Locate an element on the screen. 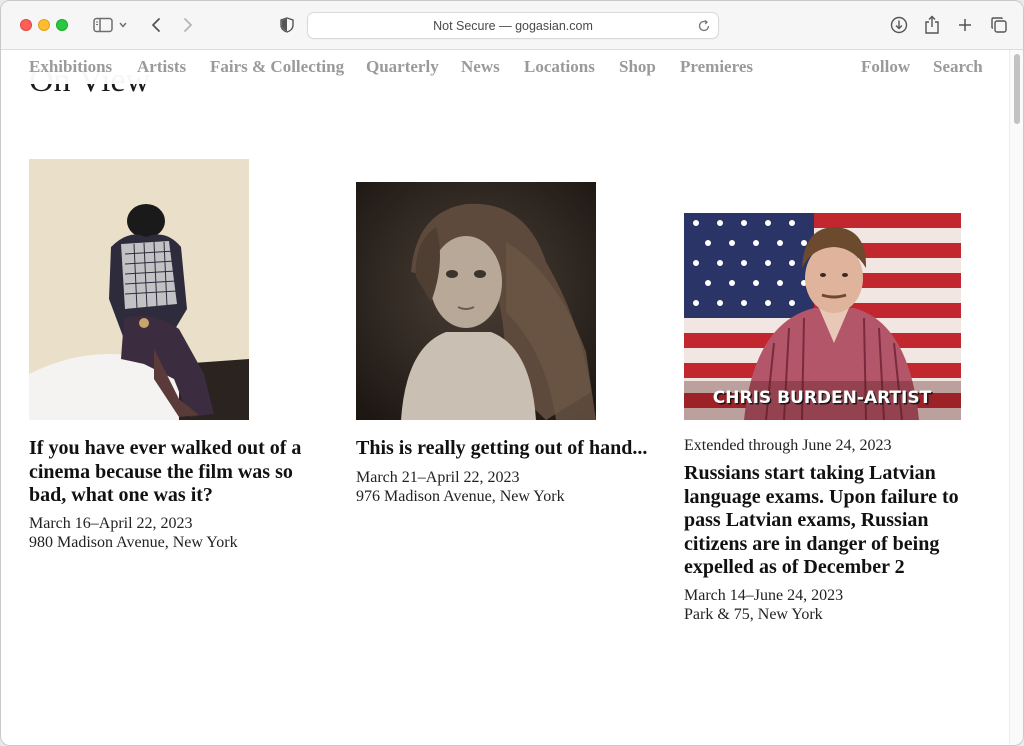  address-bar: Not Secure — gogasian.com is located at coordinates (513, 25).